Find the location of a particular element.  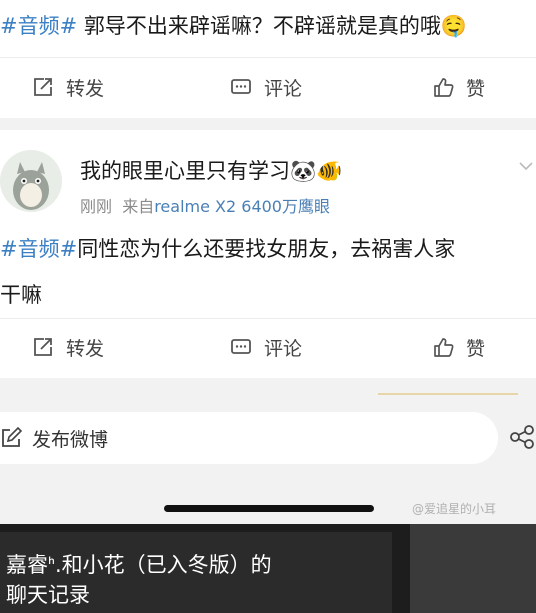

source-prefix: 来自 is located at coordinates (138, 206).